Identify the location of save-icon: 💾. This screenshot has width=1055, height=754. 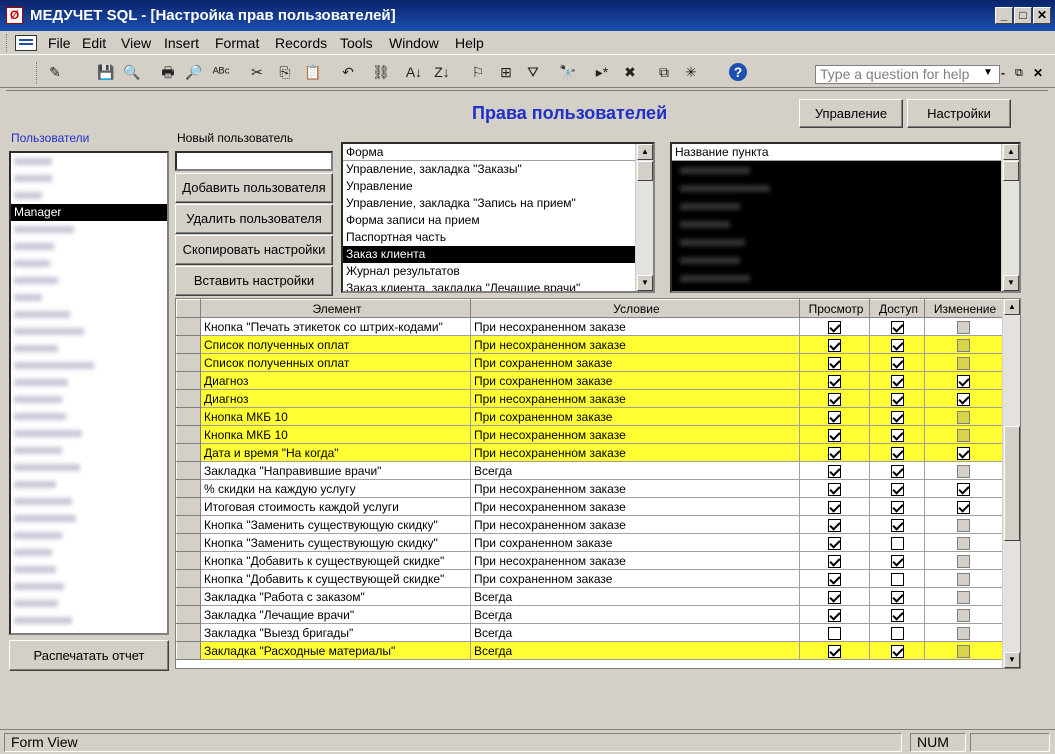
(106, 72).